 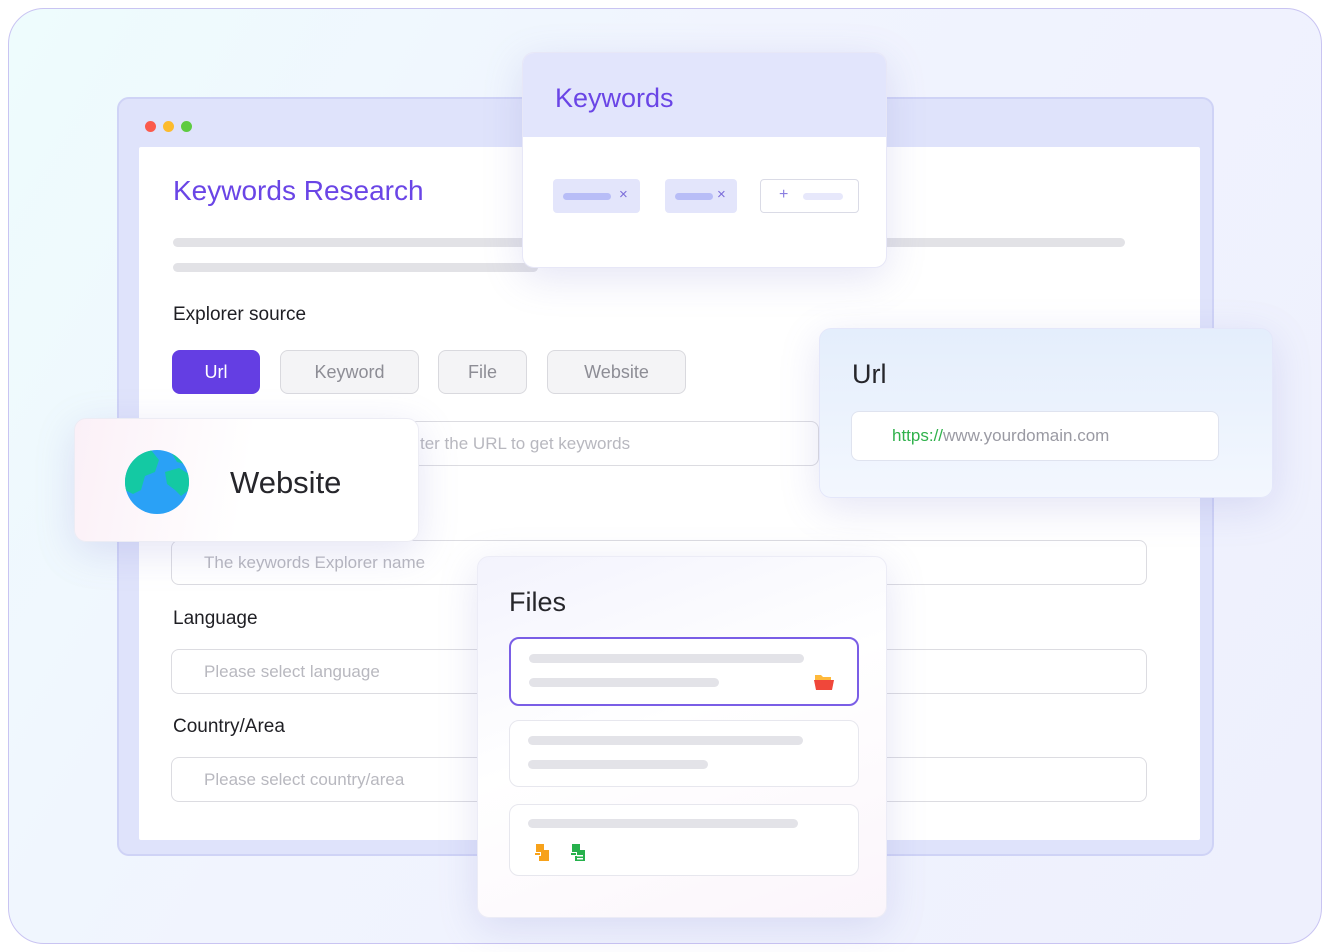 What do you see at coordinates (315, 562) in the screenshot?
I see `explorer-name-placeholder: The keywords Explorer name` at bounding box center [315, 562].